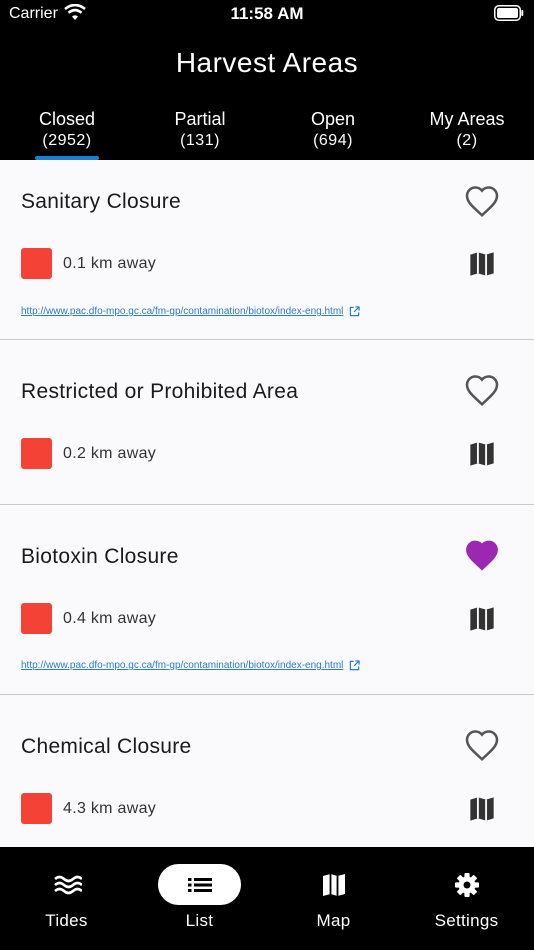  What do you see at coordinates (110, 453) in the screenshot?
I see `distance-label: 0.2 km away` at bounding box center [110, 453].